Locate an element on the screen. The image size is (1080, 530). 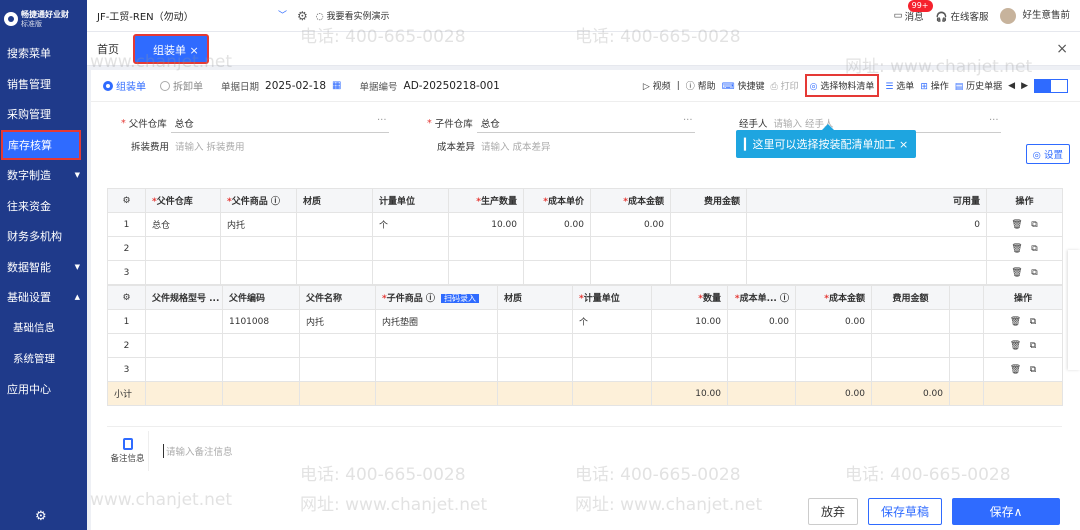
row-number: 1 is located at coordinates (126, 224).